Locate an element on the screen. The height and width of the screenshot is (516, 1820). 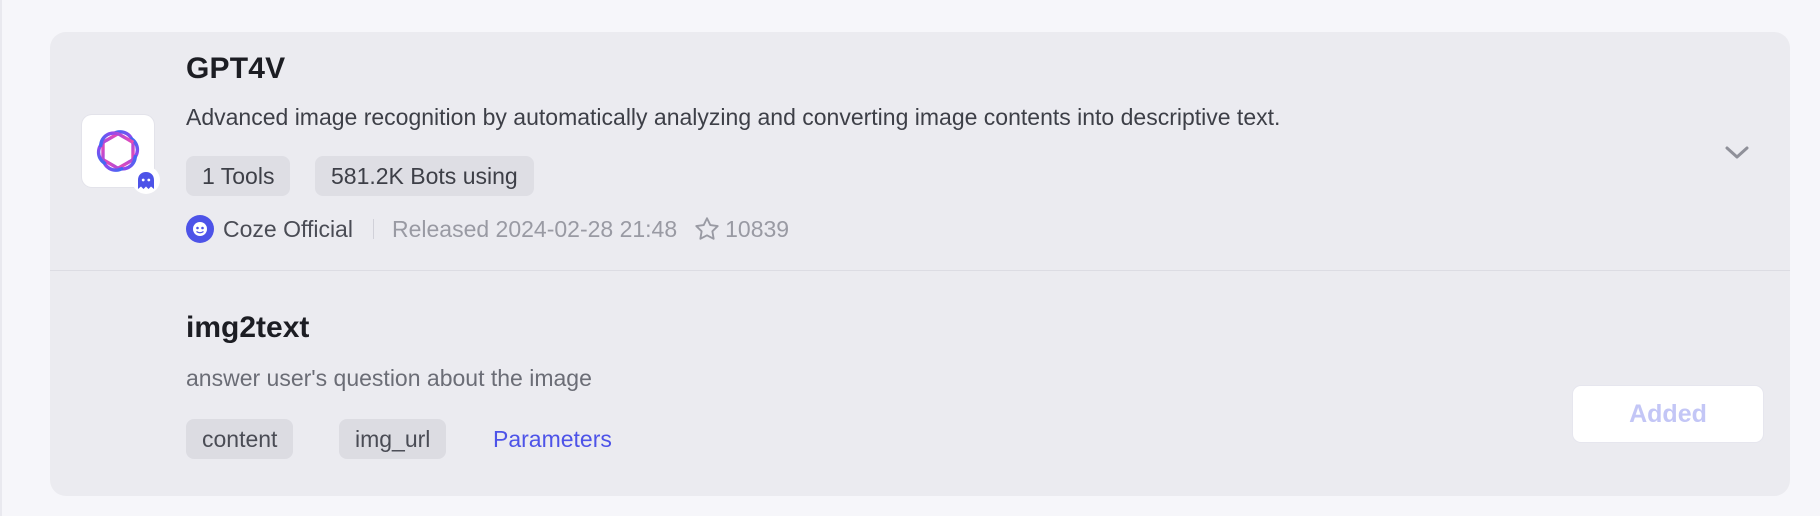
tool-name: img2text is located at coordinates (248, 327).